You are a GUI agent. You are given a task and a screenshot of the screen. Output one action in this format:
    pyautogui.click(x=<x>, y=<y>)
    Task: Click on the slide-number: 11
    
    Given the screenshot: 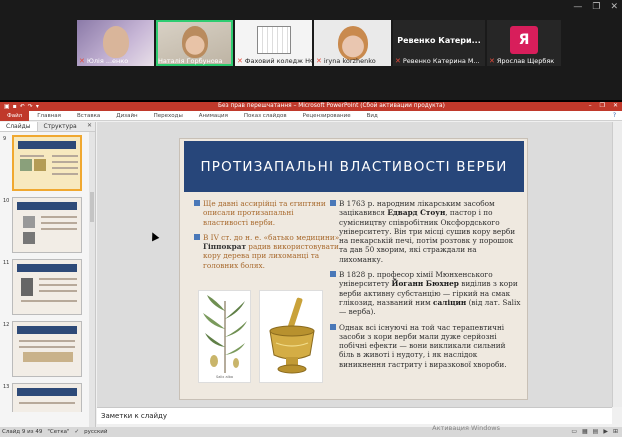 What is the action you would take?
    pyautogui.click(x=6, y=263)
    